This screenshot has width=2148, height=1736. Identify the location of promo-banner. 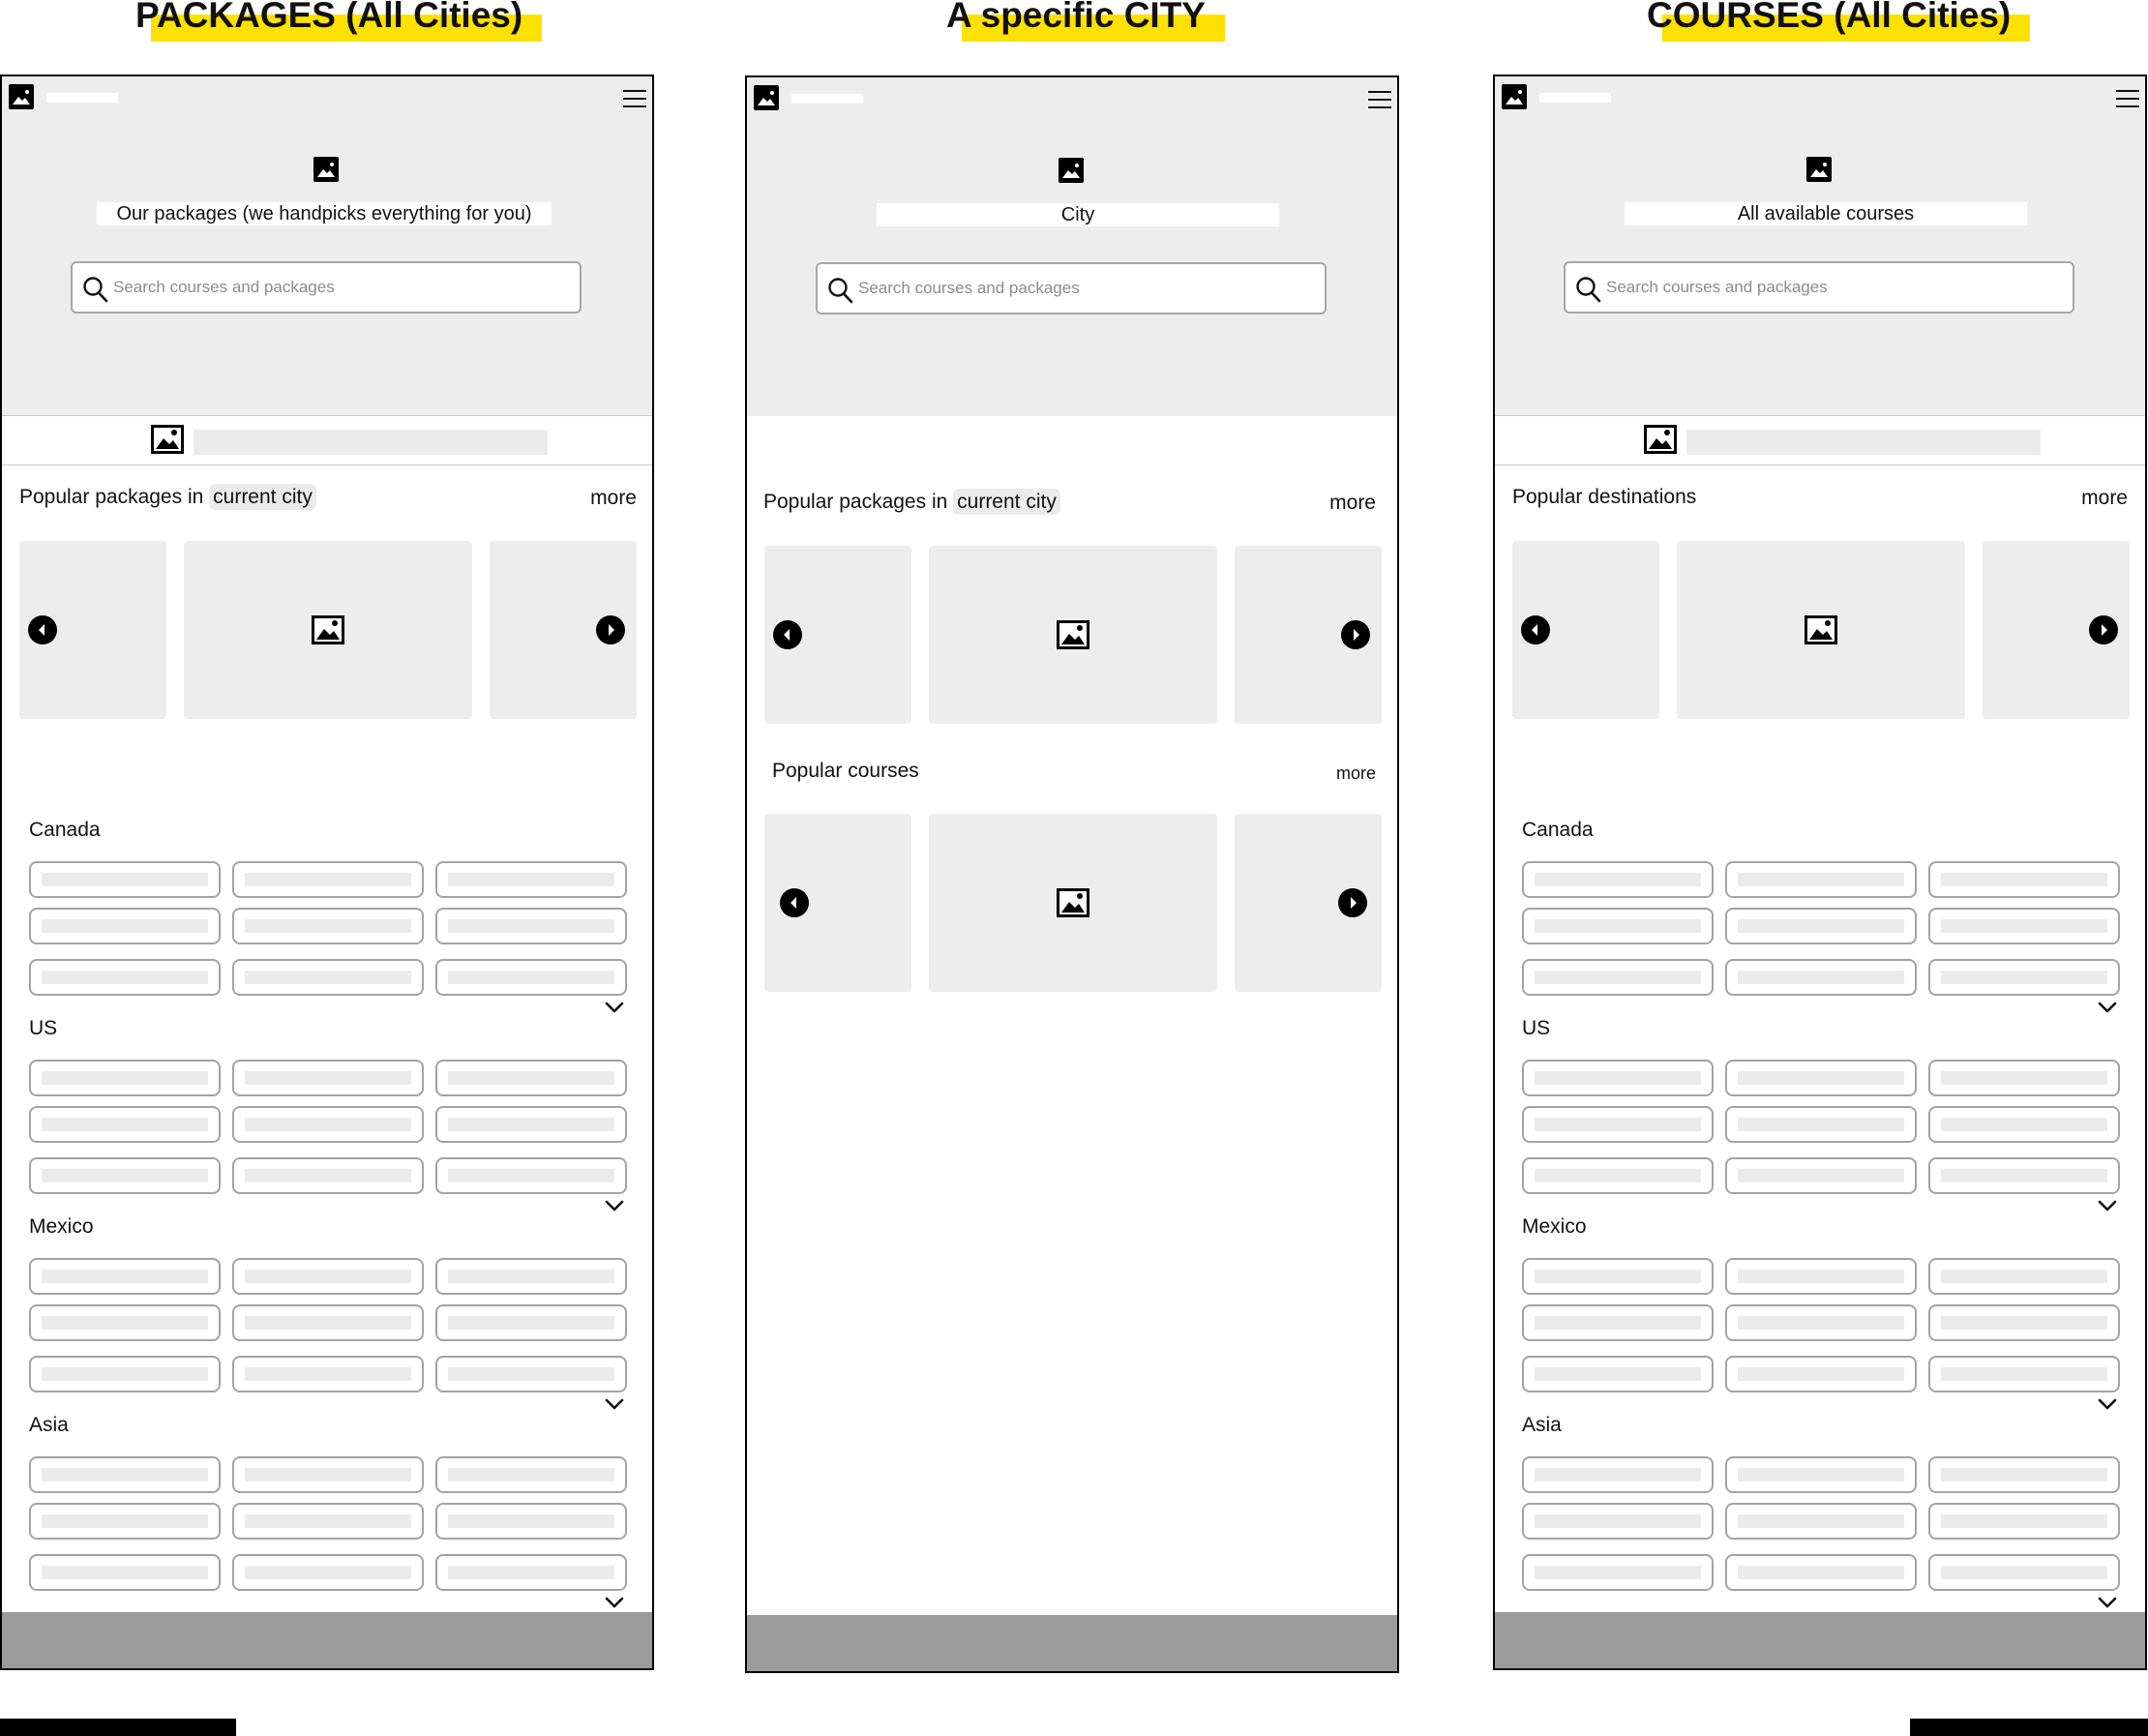
(327, 440).